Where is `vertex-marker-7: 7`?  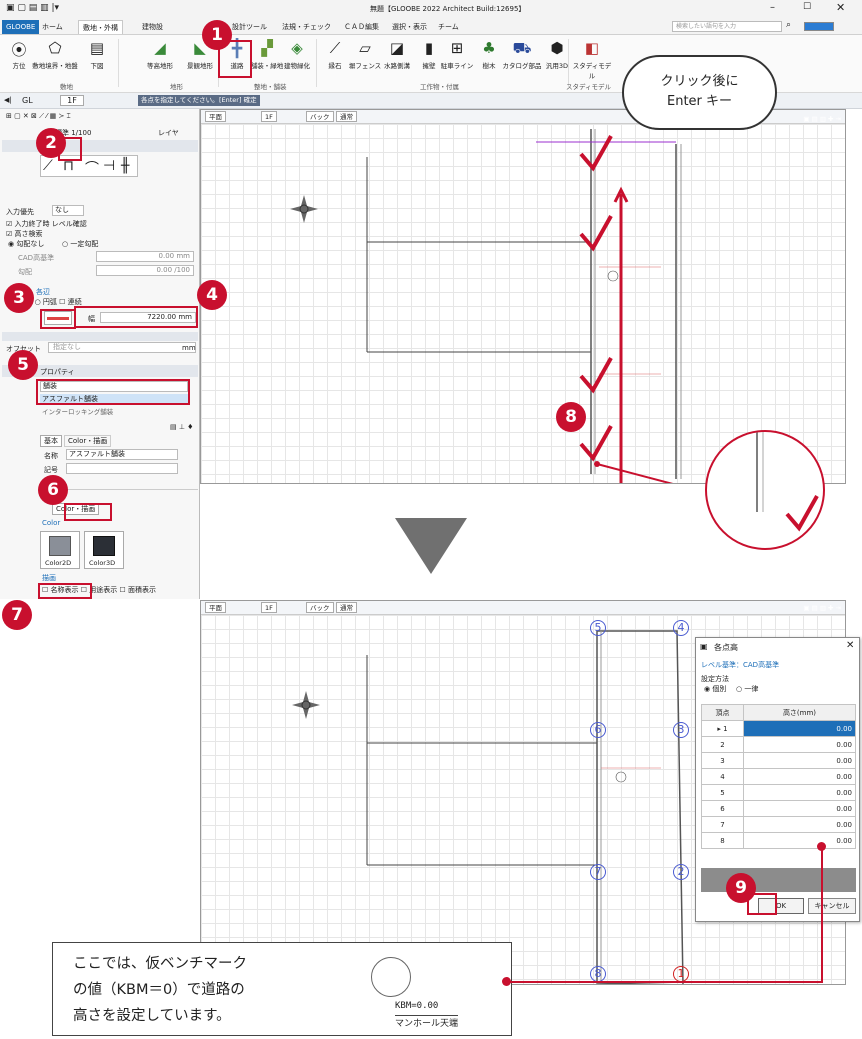
vertex-marker-7: 7 is located at coordinates (598, 872).